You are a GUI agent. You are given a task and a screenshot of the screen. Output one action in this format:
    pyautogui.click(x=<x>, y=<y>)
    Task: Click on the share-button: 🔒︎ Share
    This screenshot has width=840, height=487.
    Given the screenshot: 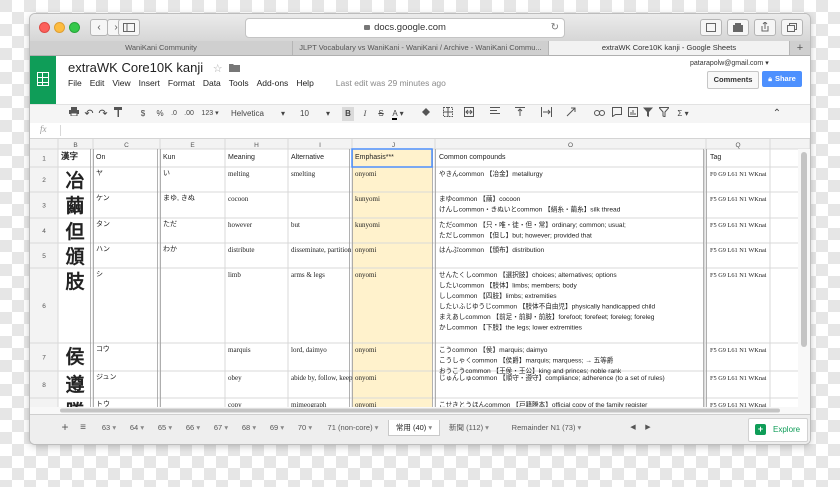 What is the action you would take?
    pyautogui.click(x=782, y=79)
    